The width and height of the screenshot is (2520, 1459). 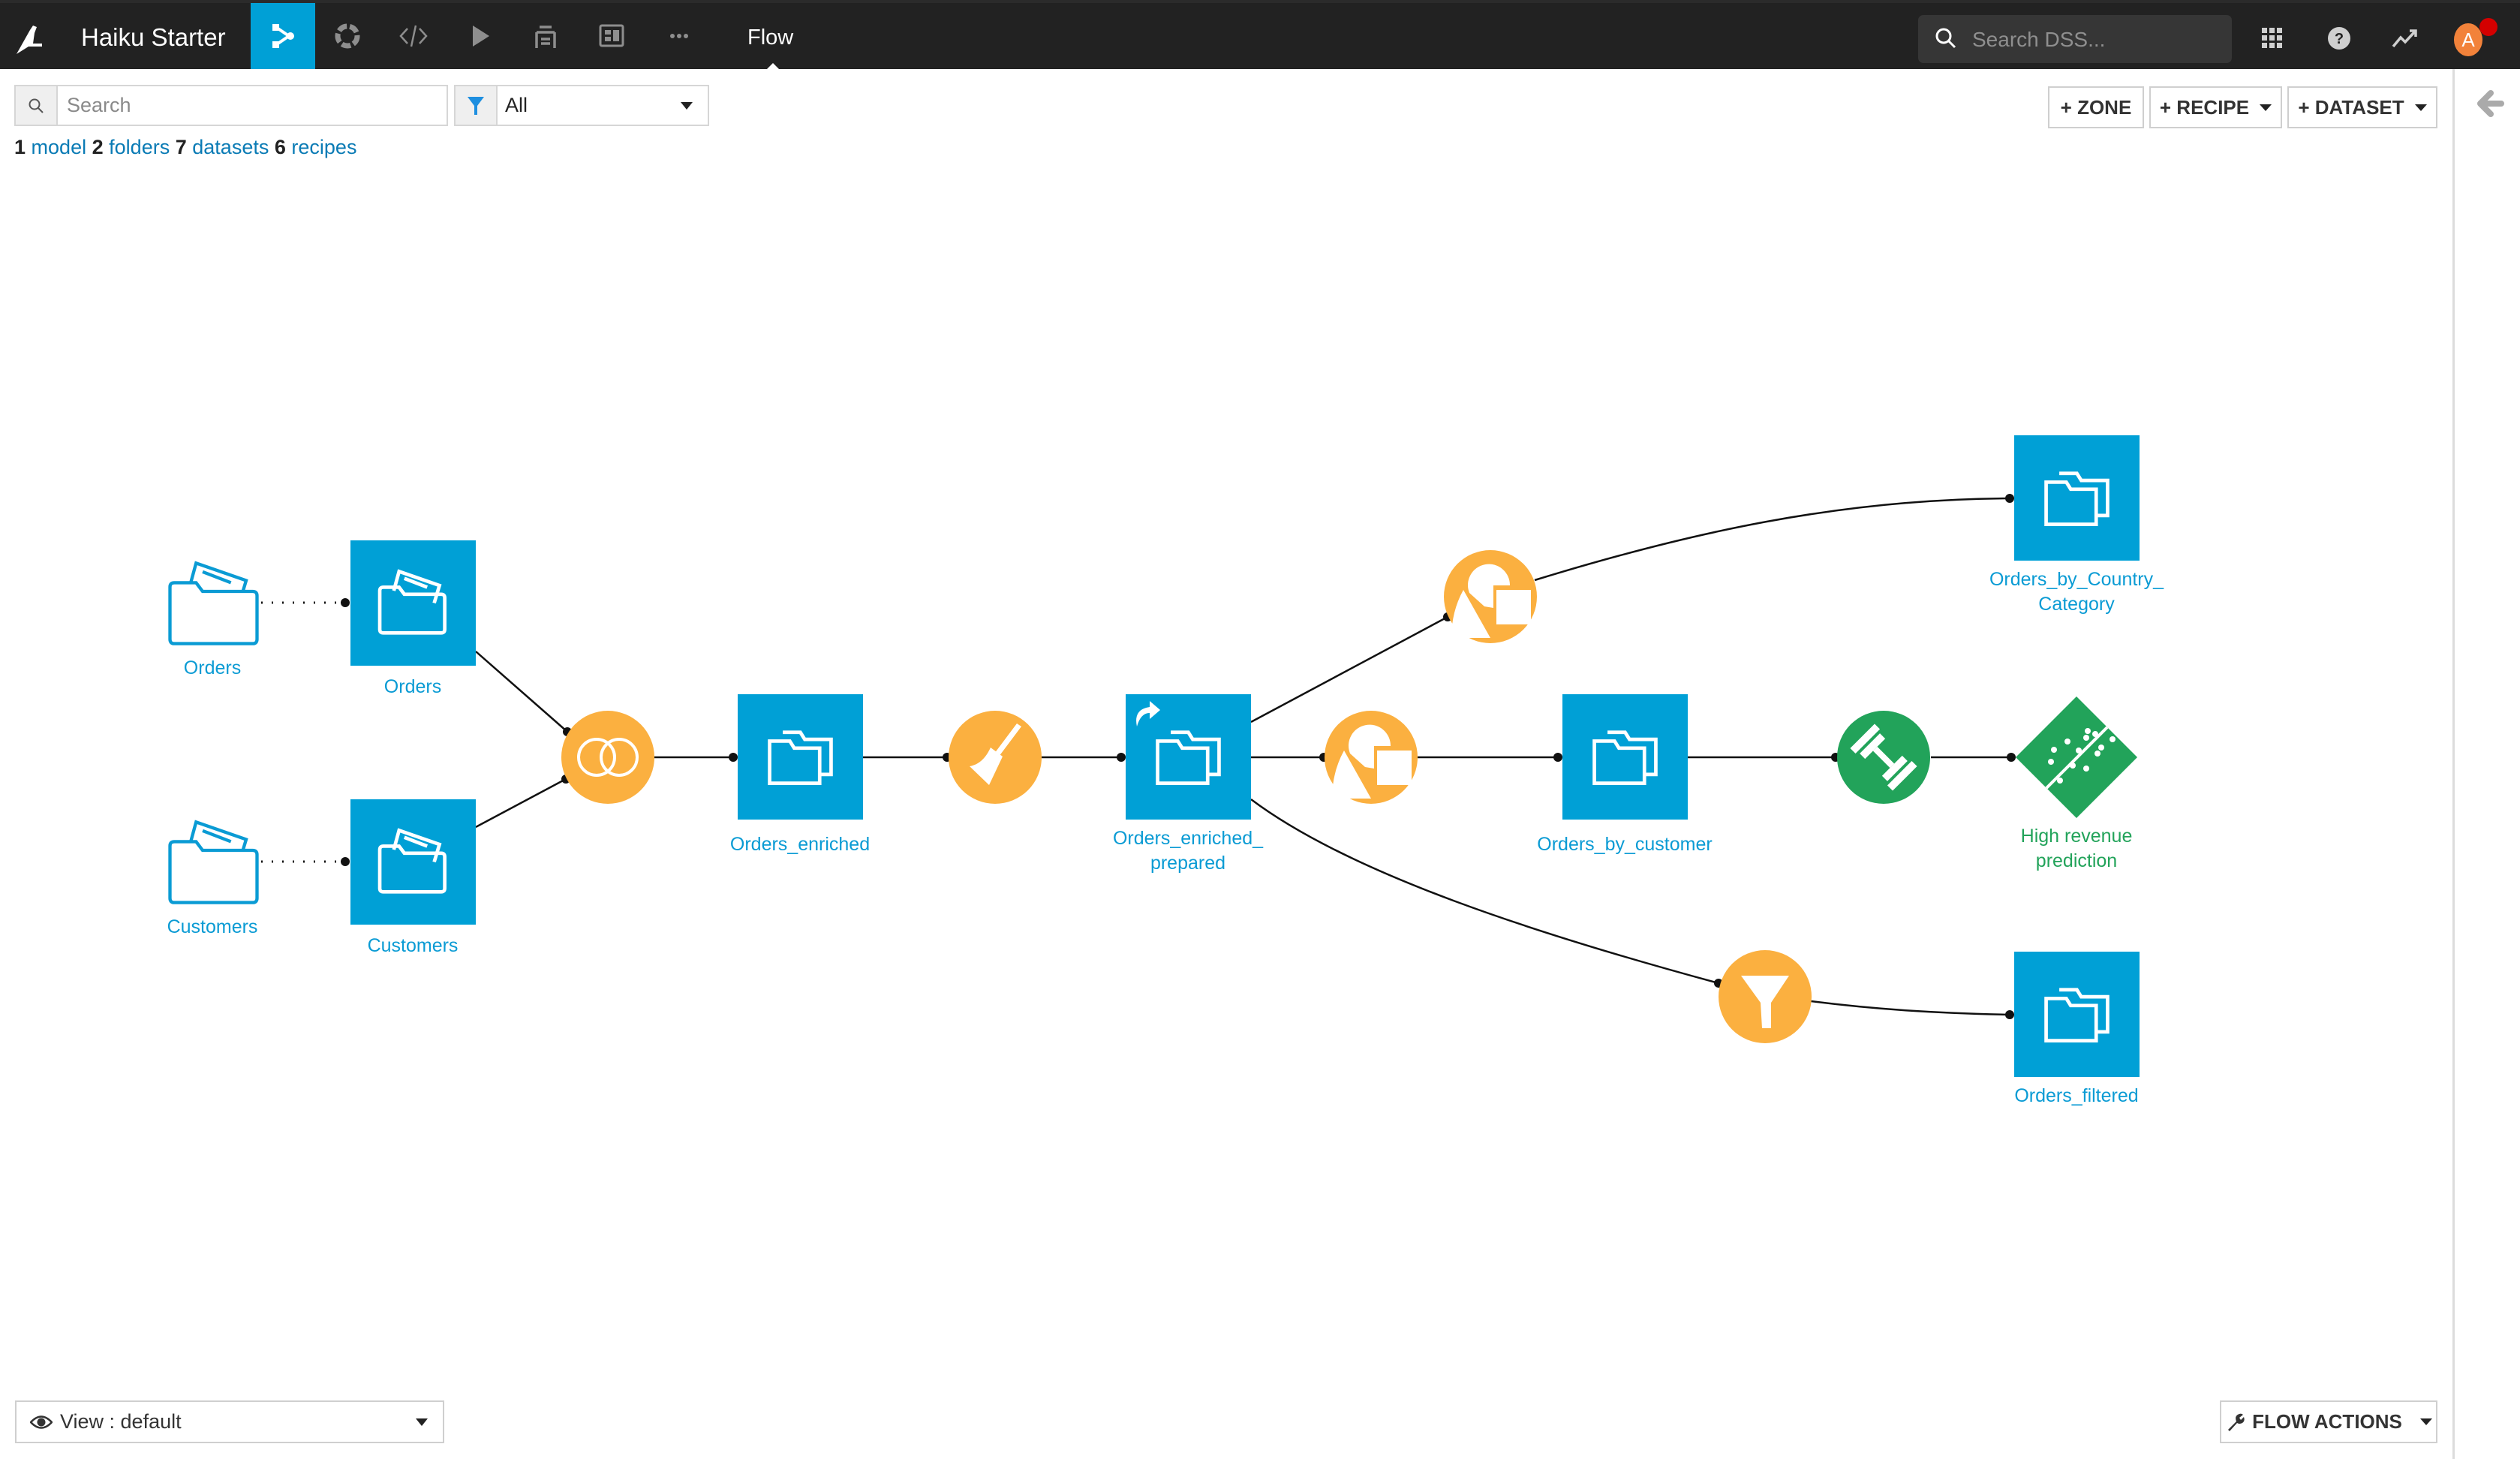 I want to click on recipe-node-filter, so click(x=1765, y=997).